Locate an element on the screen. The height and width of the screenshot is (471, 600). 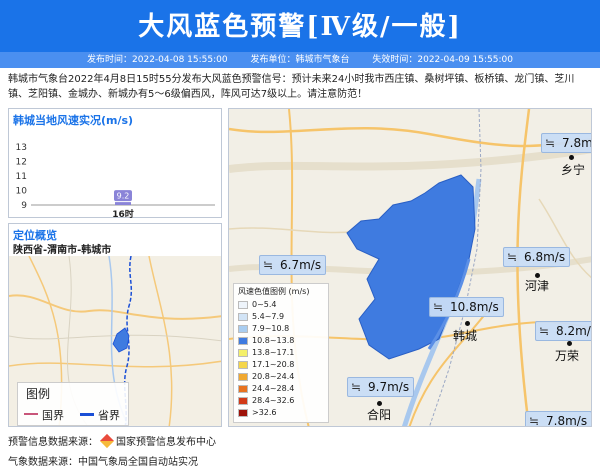
expire-time: 失效时间：2022-04-09 15:55:00 is located at coordinates (442, 60).